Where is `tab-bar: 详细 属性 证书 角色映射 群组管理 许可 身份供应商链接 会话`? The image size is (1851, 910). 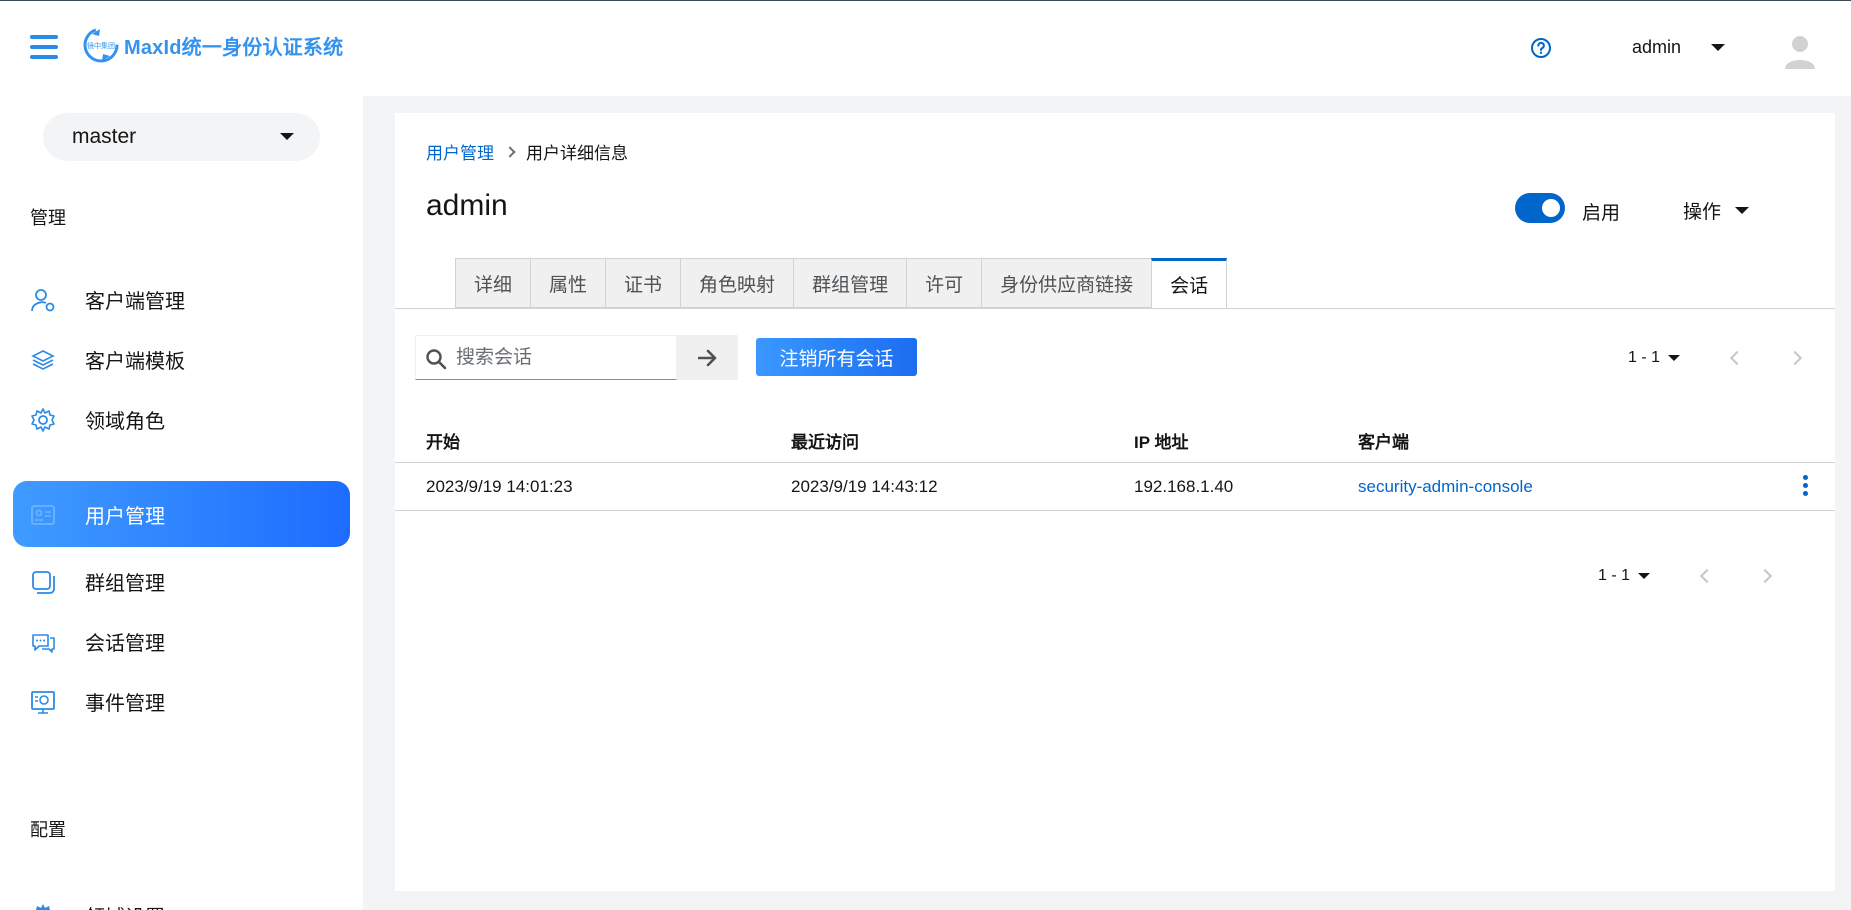 tab-bar: 详细 属性 证书 角色映射 群组管理 许可 身份供应商链接 会话 is located at coordinates (841, 283).